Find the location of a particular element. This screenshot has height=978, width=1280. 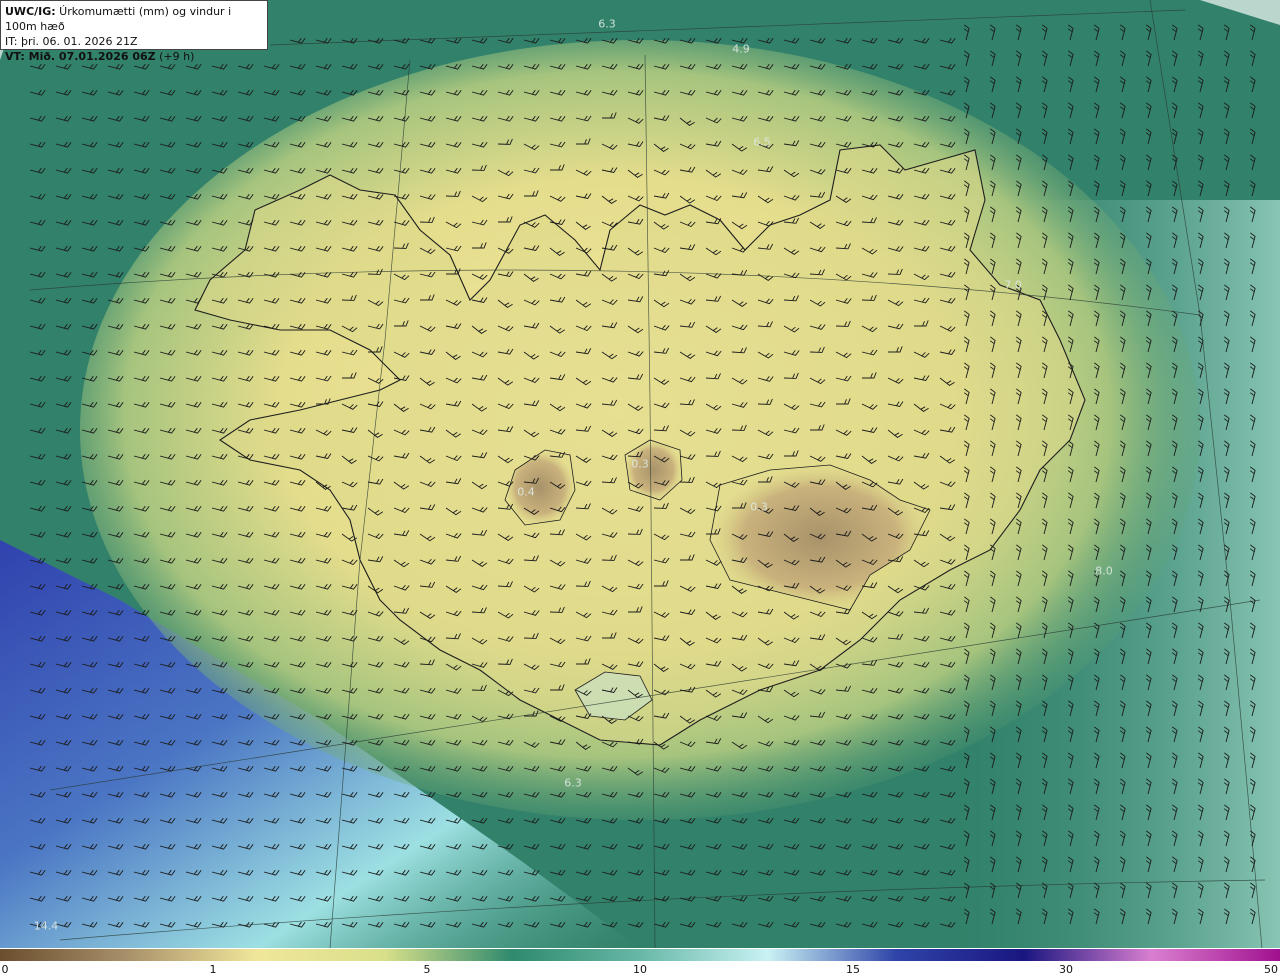

colorbar is located at coordinates (640, 955).